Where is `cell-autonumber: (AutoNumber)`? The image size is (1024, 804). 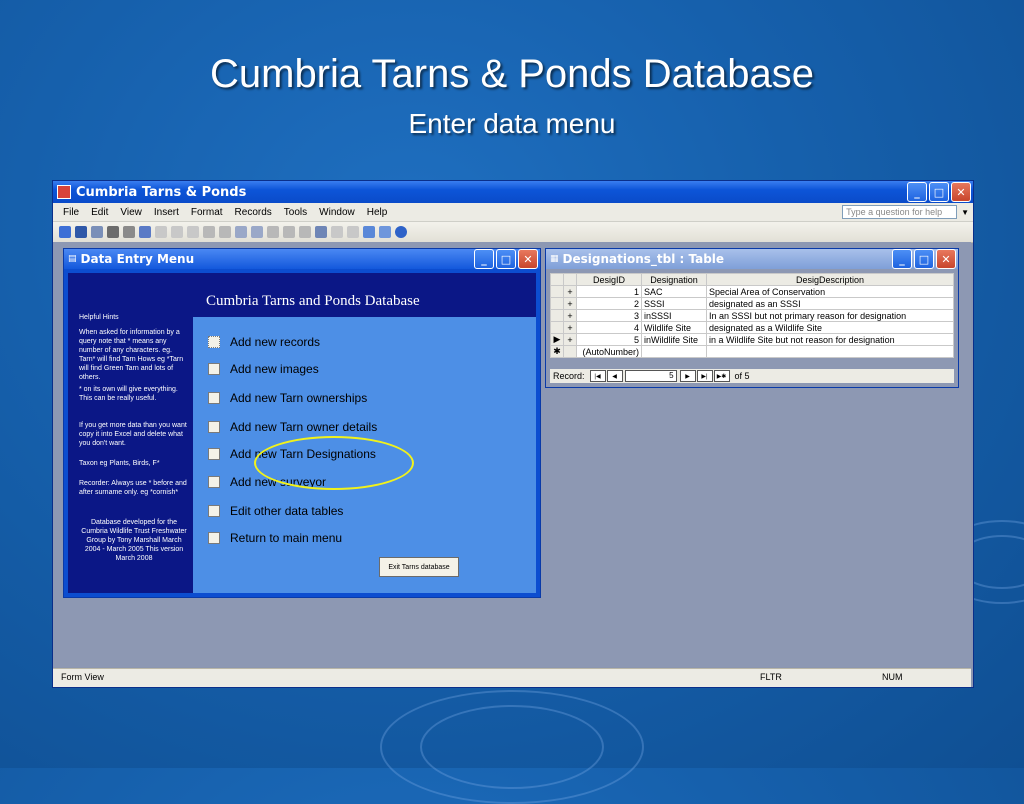 cell-autonumber: (AutoNumber) is located at coordinates (609, 351).